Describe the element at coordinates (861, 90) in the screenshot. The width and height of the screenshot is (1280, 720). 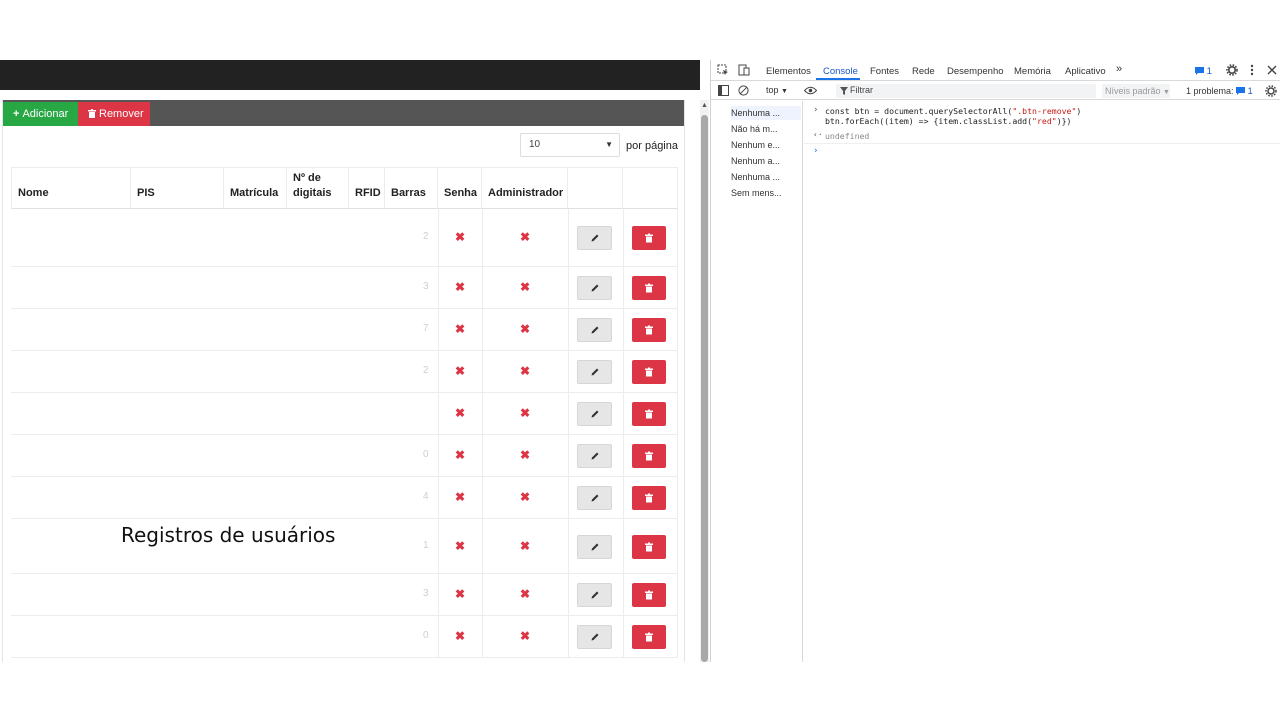
I see `filter-placeholder: Filtrar` at that location.